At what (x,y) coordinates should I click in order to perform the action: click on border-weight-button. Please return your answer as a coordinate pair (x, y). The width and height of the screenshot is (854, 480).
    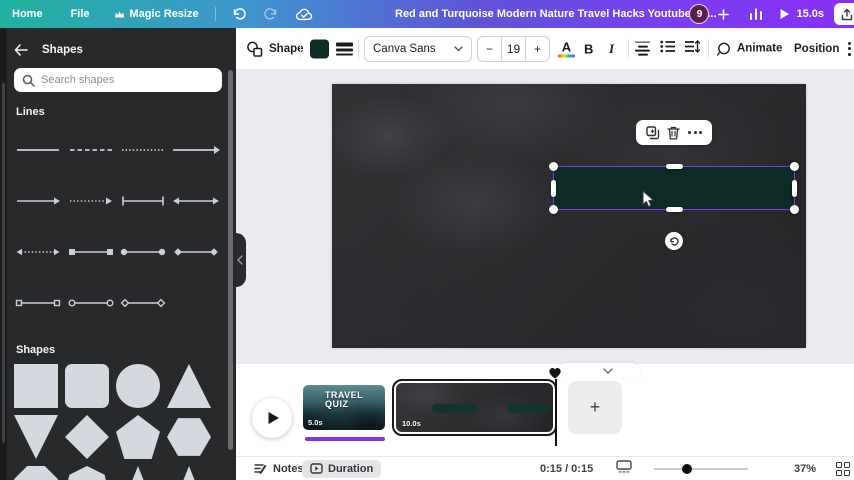
    Looking at the image, I should click on (344, 48).